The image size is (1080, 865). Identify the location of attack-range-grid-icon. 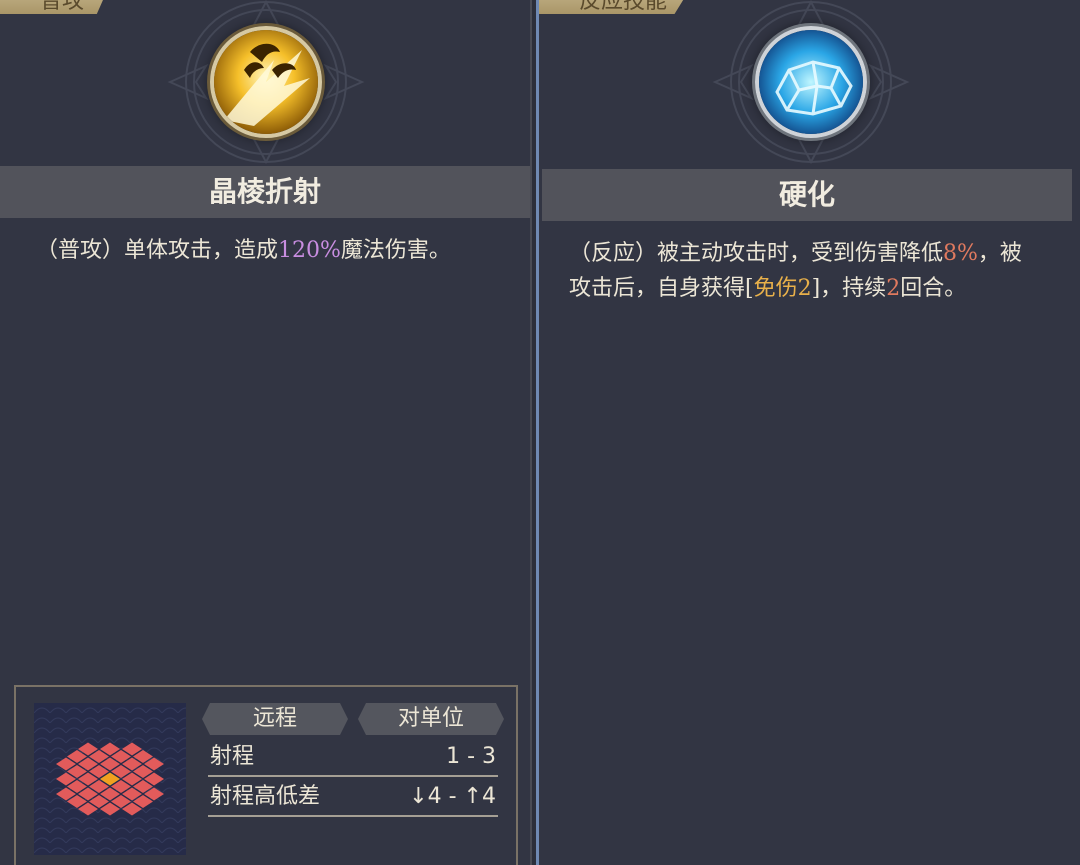
(110, 779).